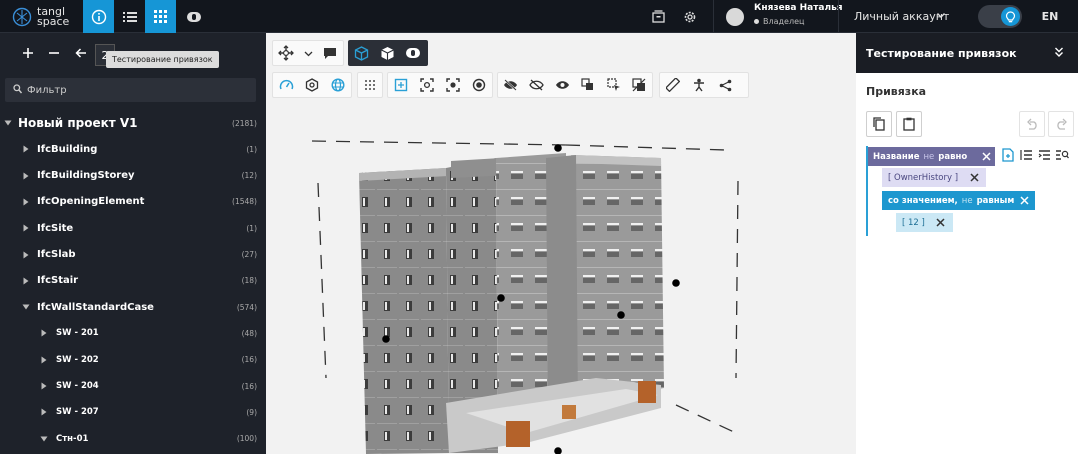 The height and width of the screenshot is (454, 1078). Describe the element at coordinates (479, 85) in the screenshot. I see `record-button` at that location.